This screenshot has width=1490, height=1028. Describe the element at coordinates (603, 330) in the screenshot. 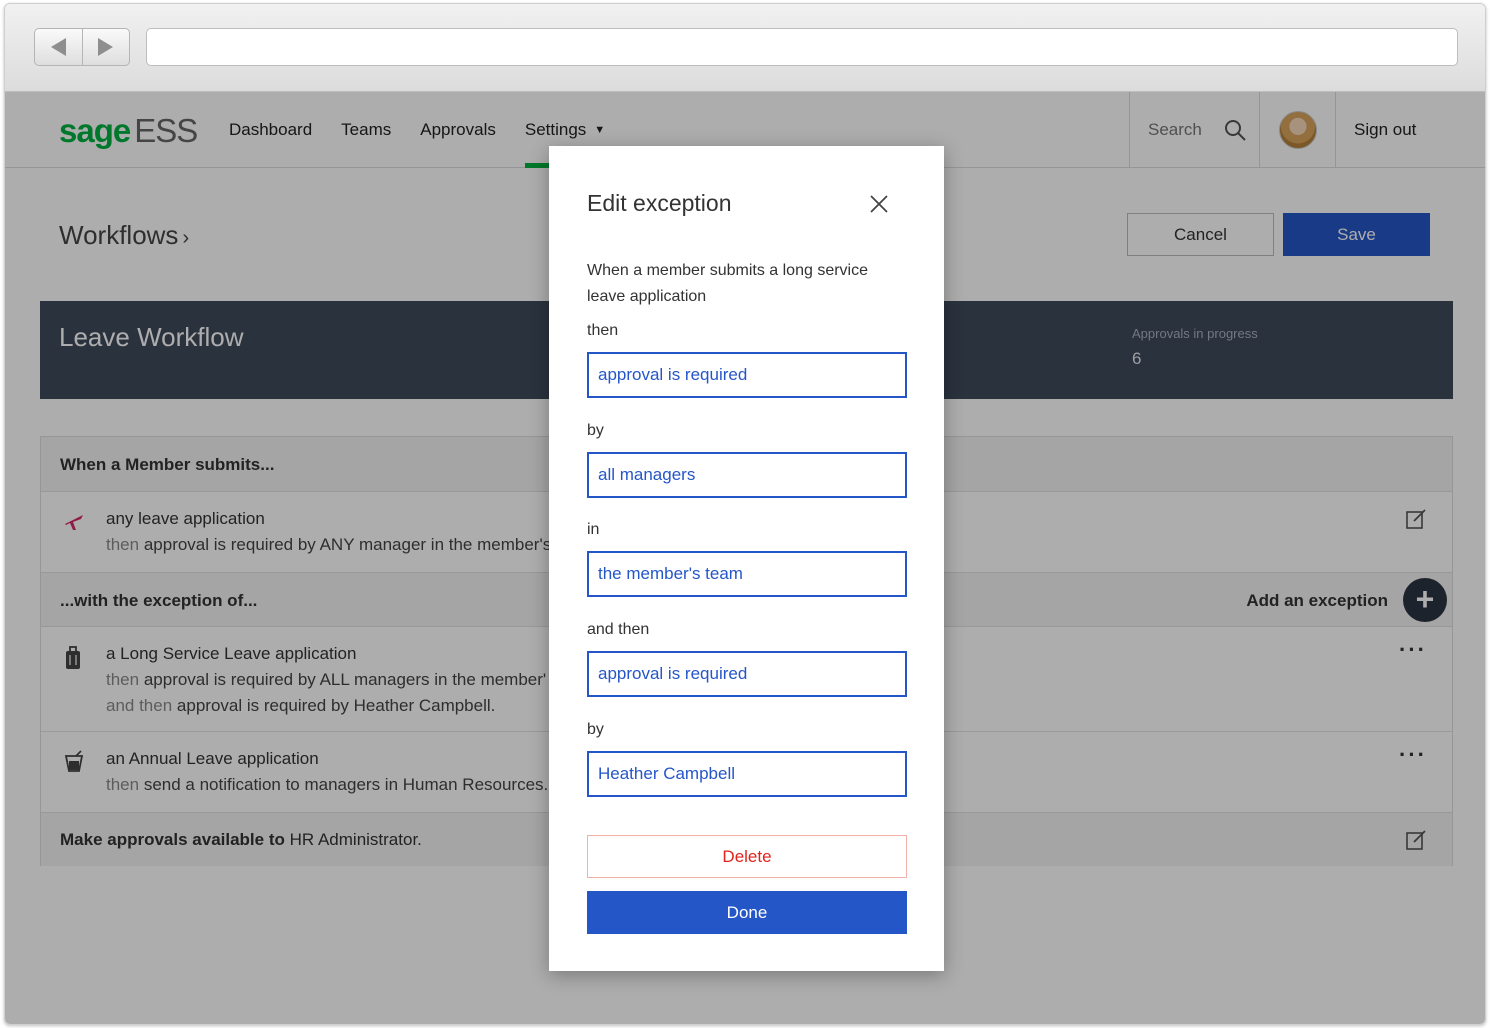

I see `field-label-then: then` at that location.